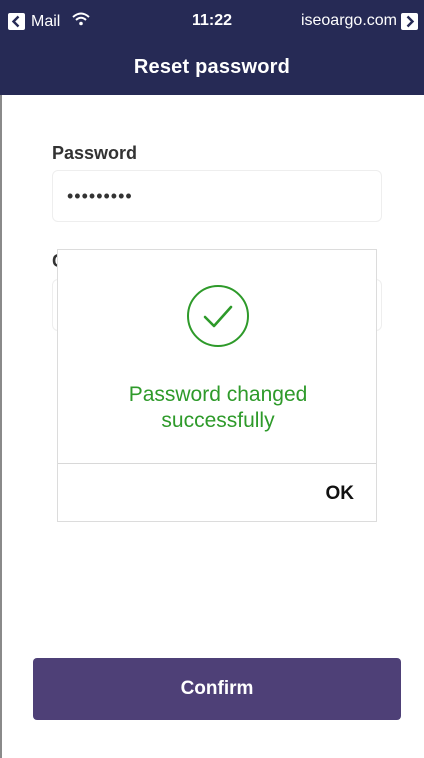 Image resolution: width=424 pixels, height=758 pixels. I want to click on page-title: Reset password, so click(212, 67).